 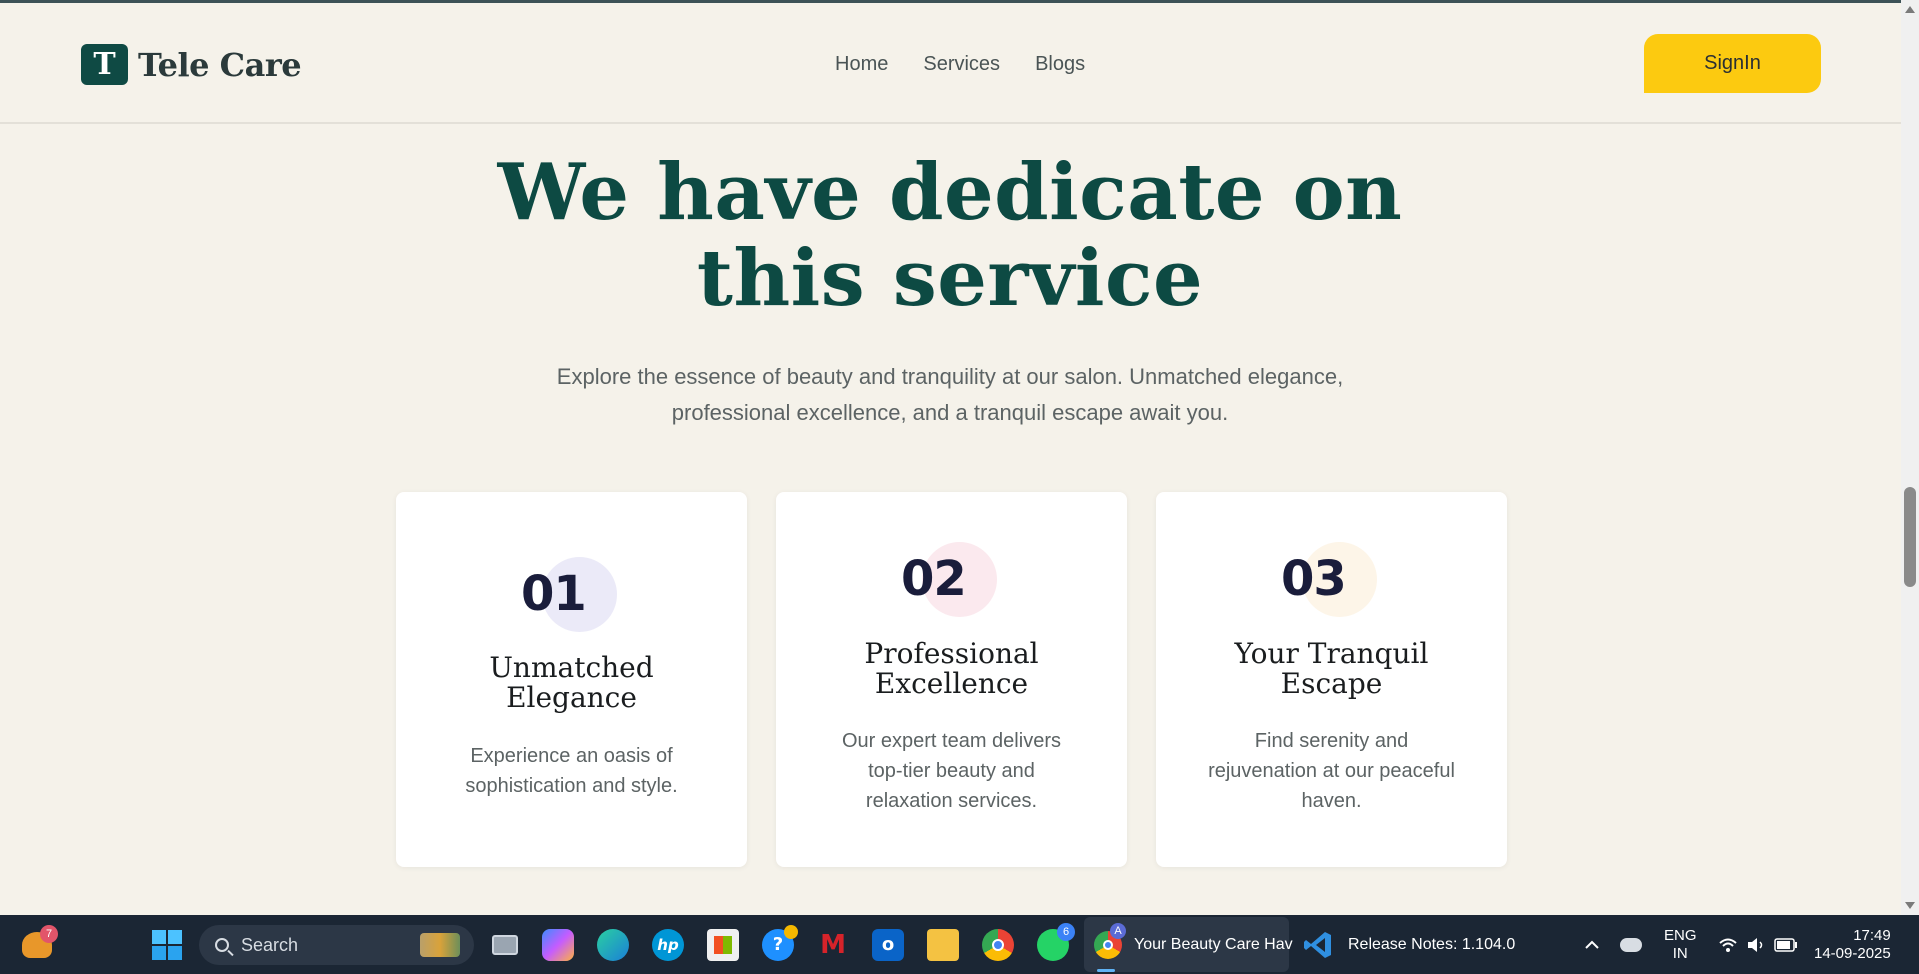 I want to click on get-help-button: ?, so click(x=780, y=944).